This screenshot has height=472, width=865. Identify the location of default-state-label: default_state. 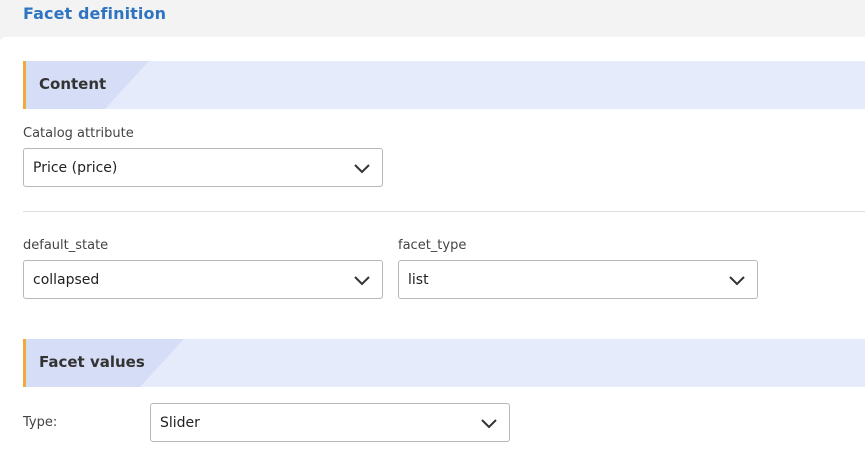
(66, 245).